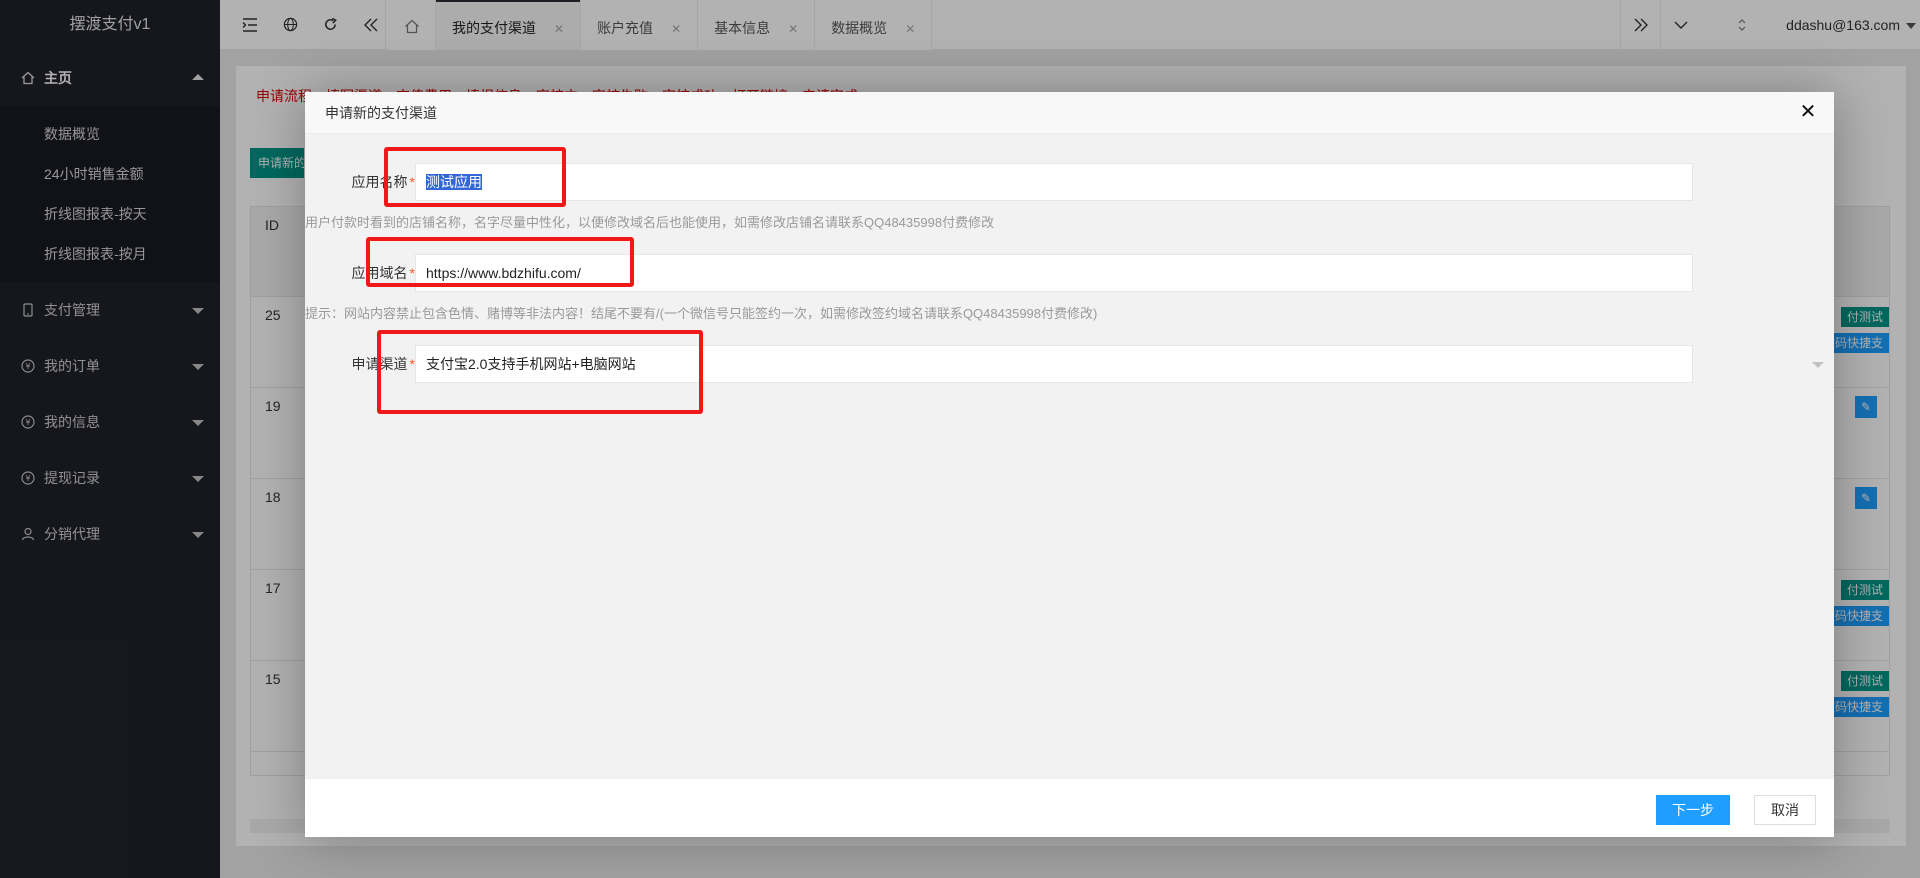  Describe the element at coordinates (1785, 810) in the screenshot. I see `cancel-button: 取消` at that location.